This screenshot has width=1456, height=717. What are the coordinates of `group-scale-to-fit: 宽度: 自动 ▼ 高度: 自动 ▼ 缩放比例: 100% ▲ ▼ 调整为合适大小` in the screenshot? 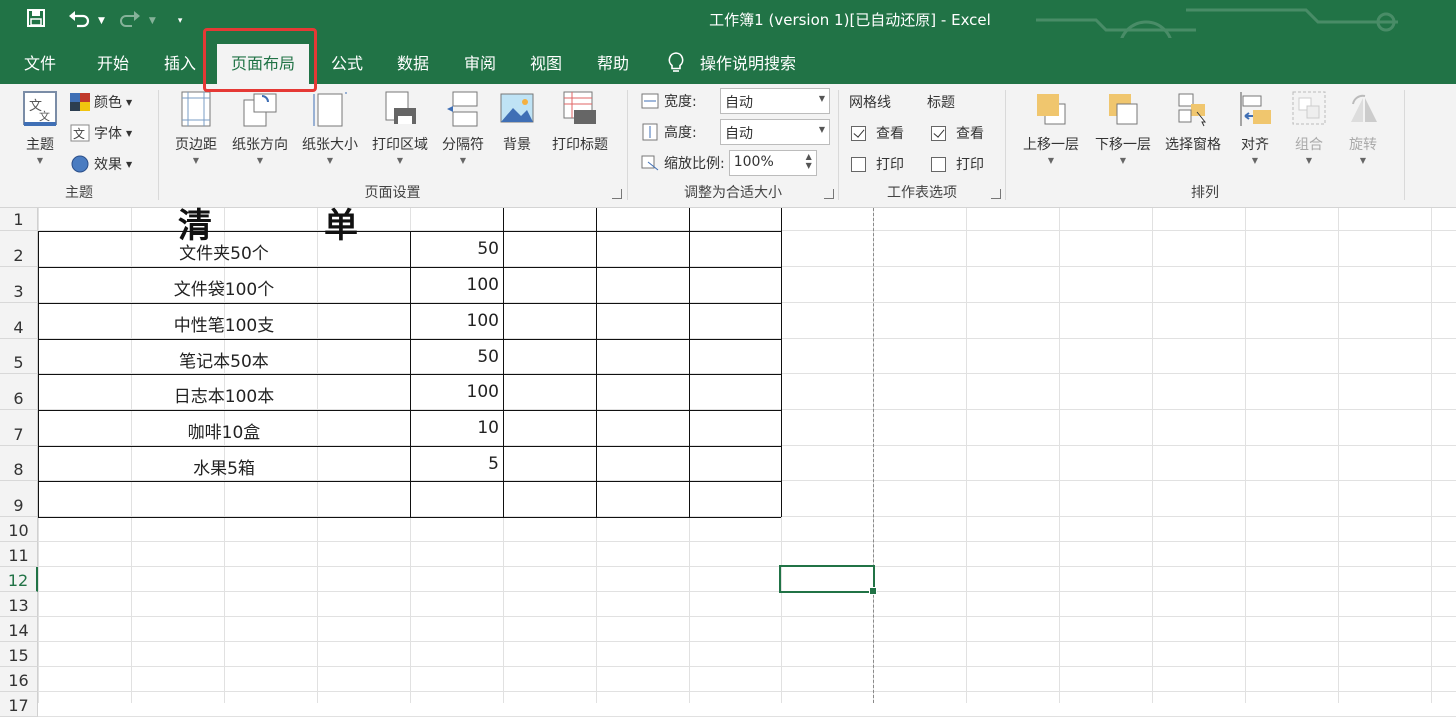 It's located at (733, 144).